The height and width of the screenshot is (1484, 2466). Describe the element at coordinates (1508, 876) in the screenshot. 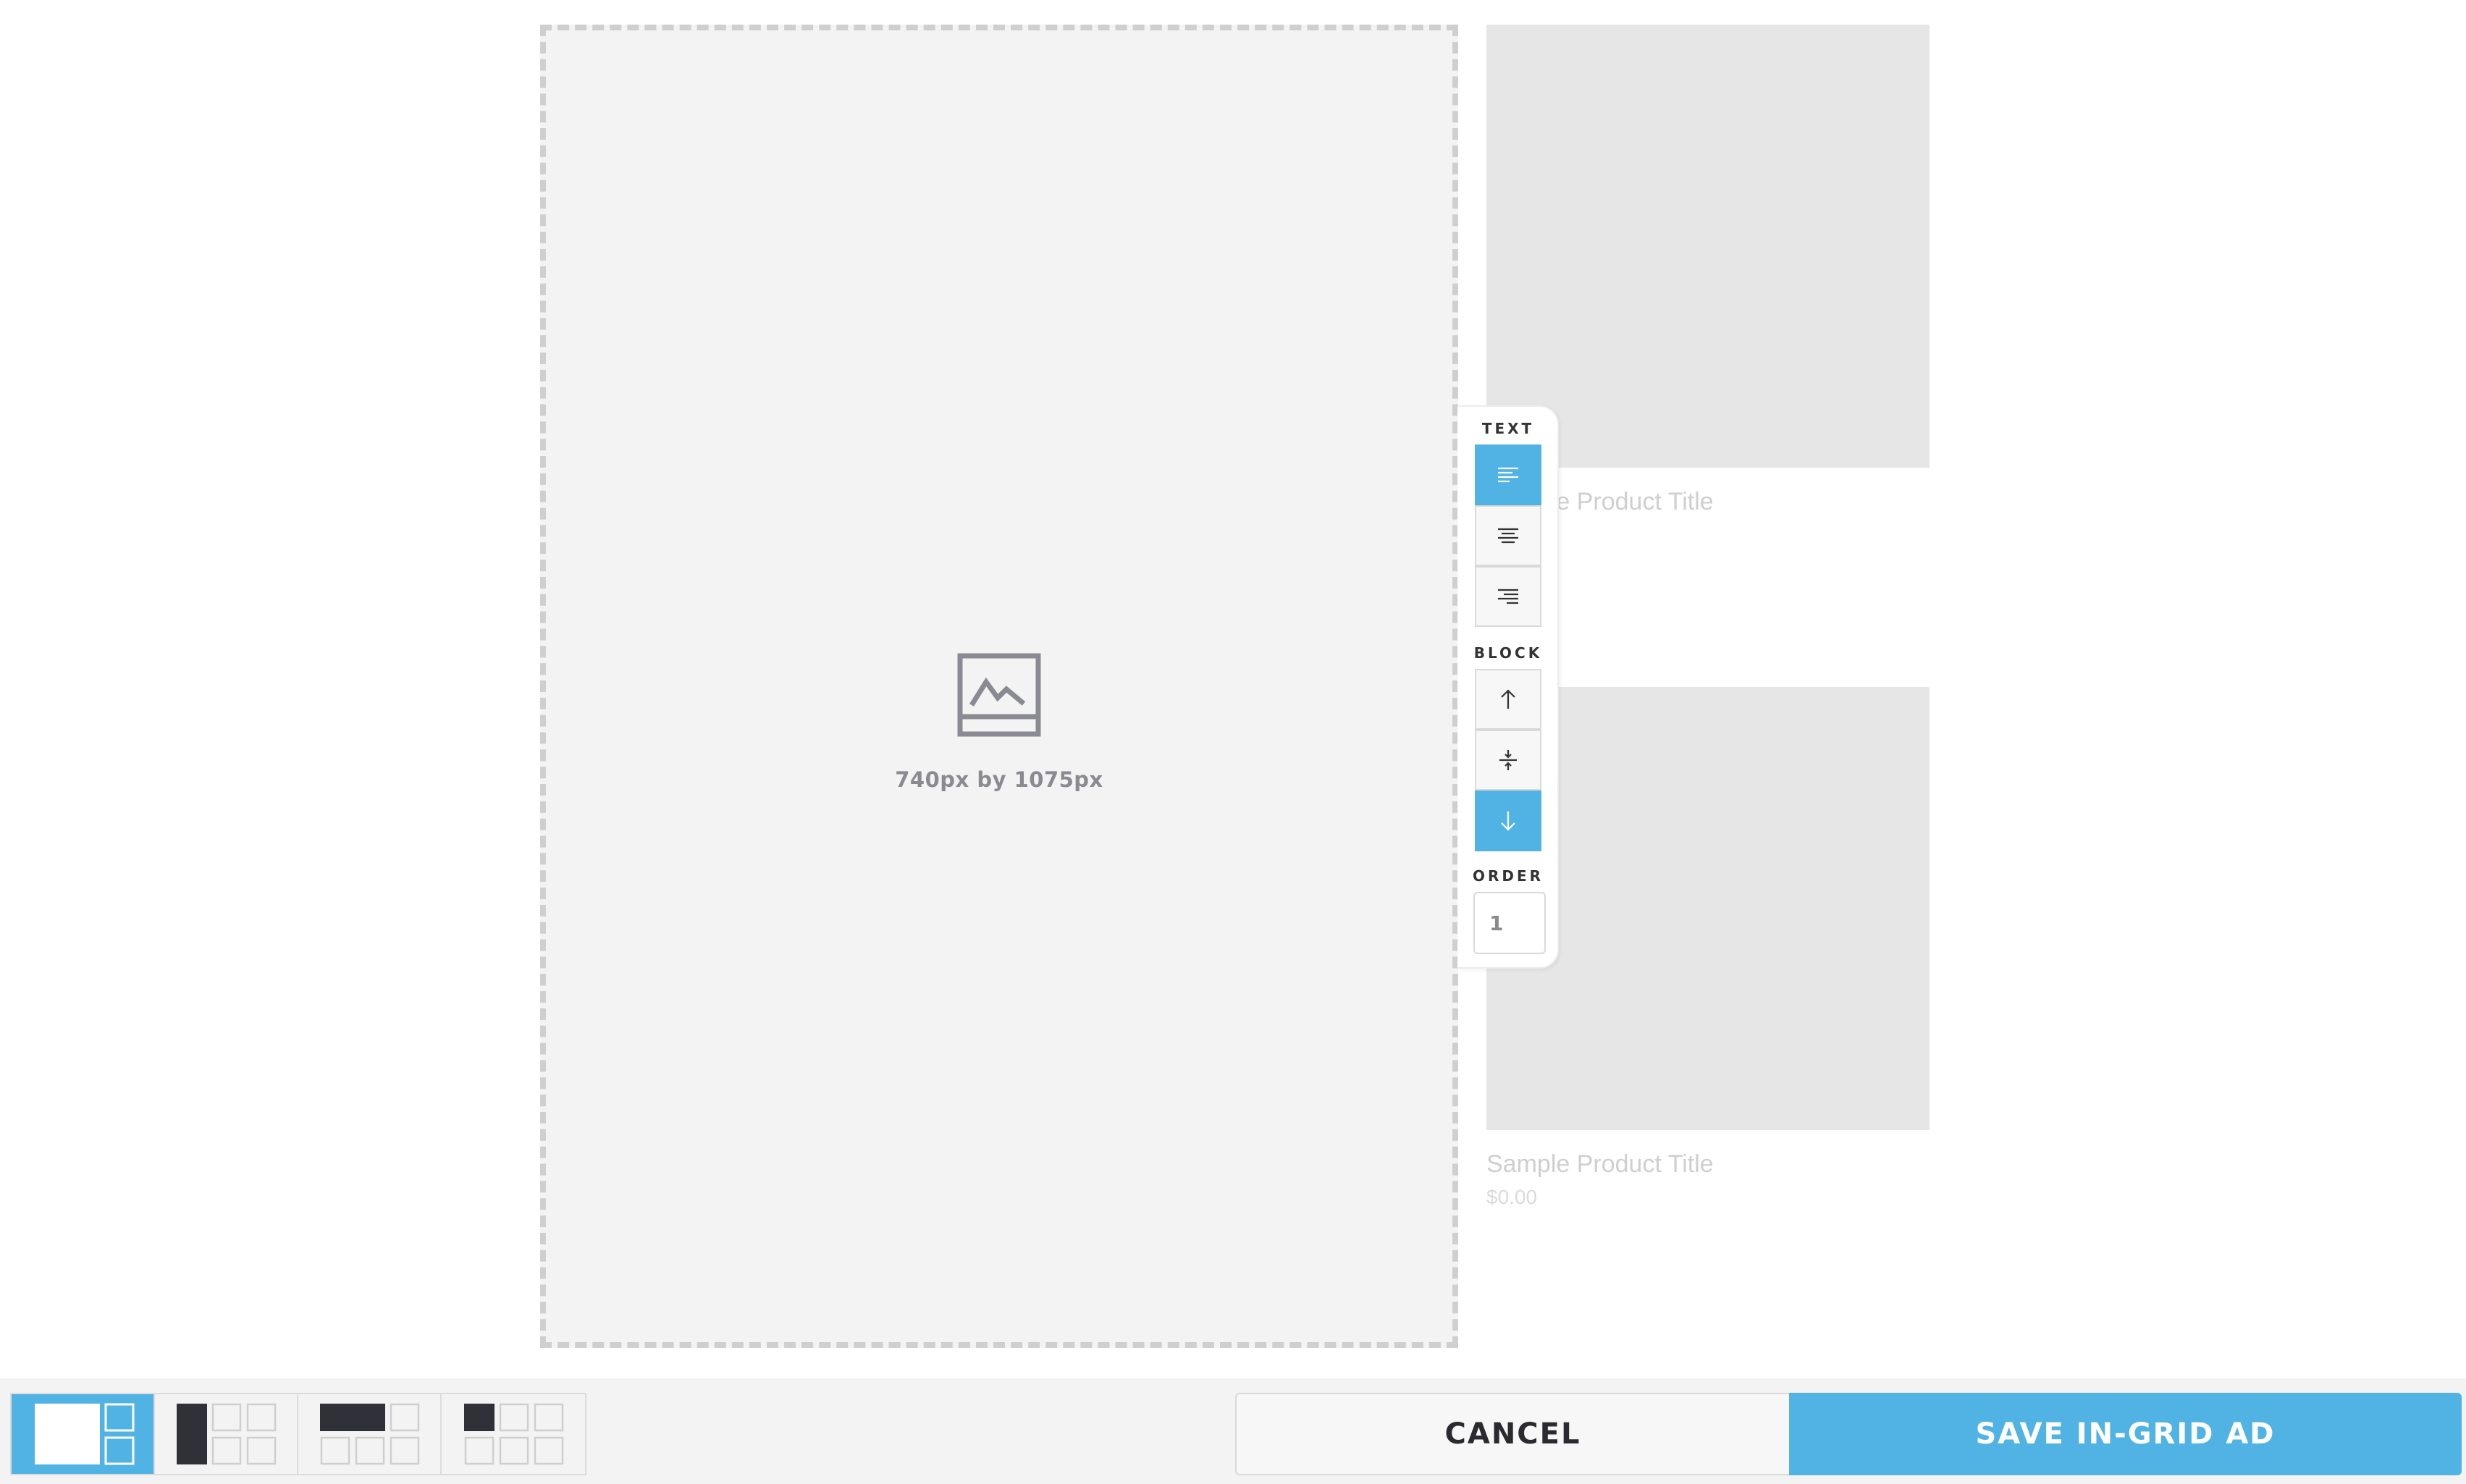

I see `order-label: ORDER` at that location.